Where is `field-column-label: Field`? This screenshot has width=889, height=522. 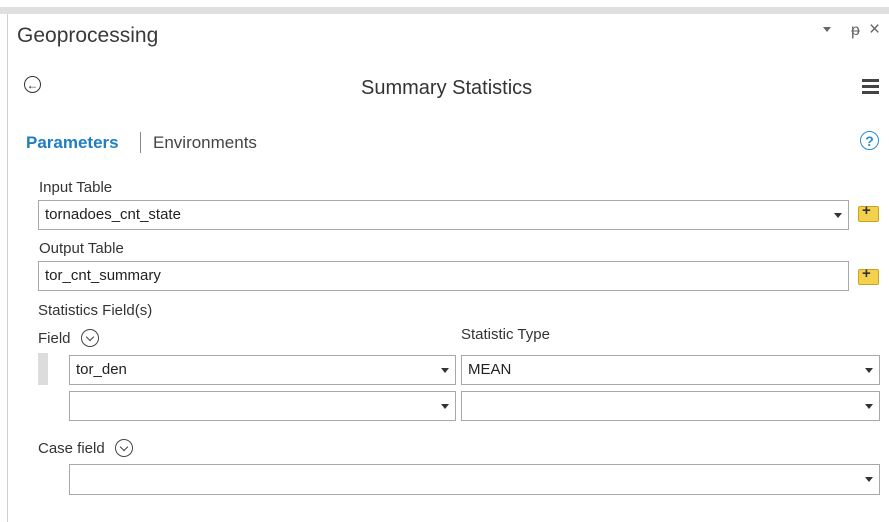
field-column-label: Field is located at coordinates (54, 338).